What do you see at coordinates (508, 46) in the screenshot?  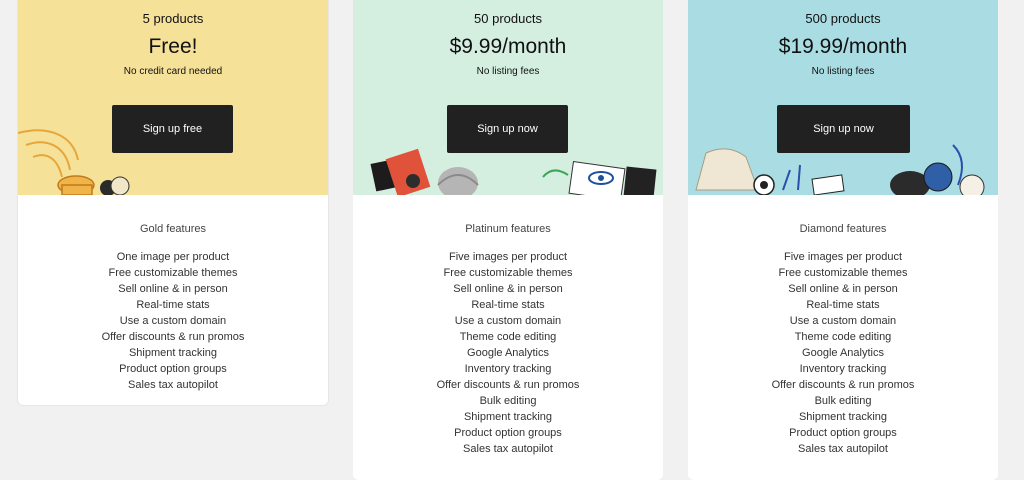 I see `price: $9.99/month` at bounding box center [508, 46].